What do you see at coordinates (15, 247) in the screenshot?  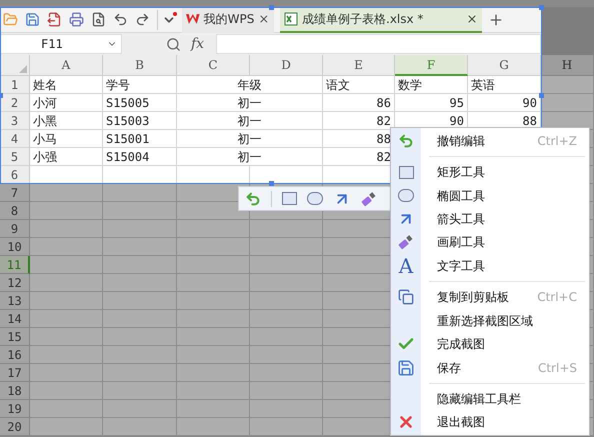 I see `row-header: 10` at bounding box center [15, 247].